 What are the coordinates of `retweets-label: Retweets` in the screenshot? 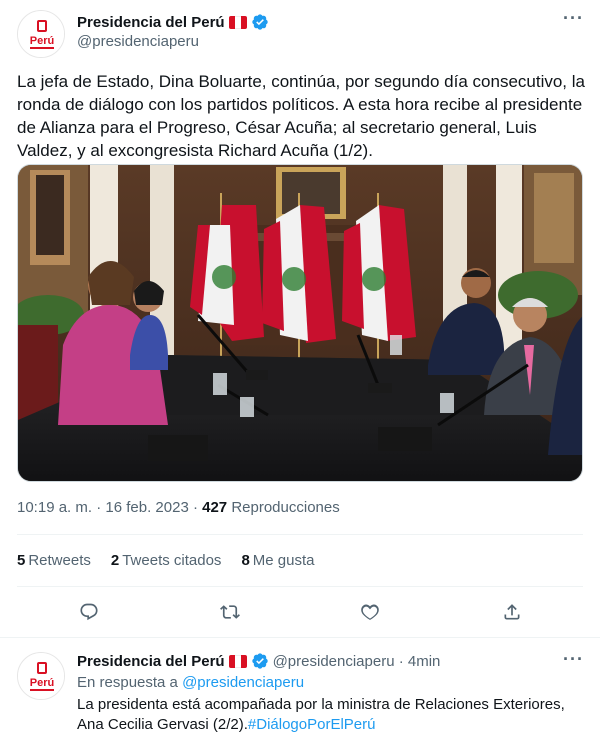 It's located at (59, 560).